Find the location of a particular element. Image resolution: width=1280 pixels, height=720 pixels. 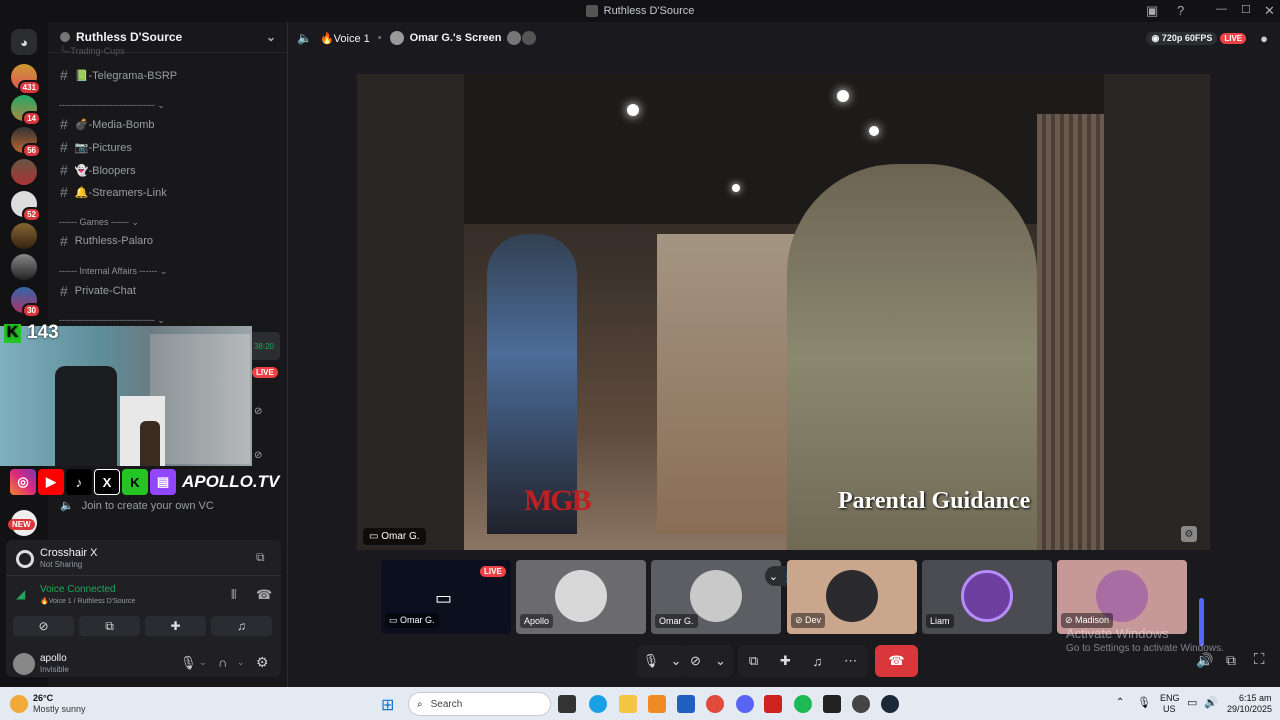

server-icon: 431 is located at coordinates (26, 79).